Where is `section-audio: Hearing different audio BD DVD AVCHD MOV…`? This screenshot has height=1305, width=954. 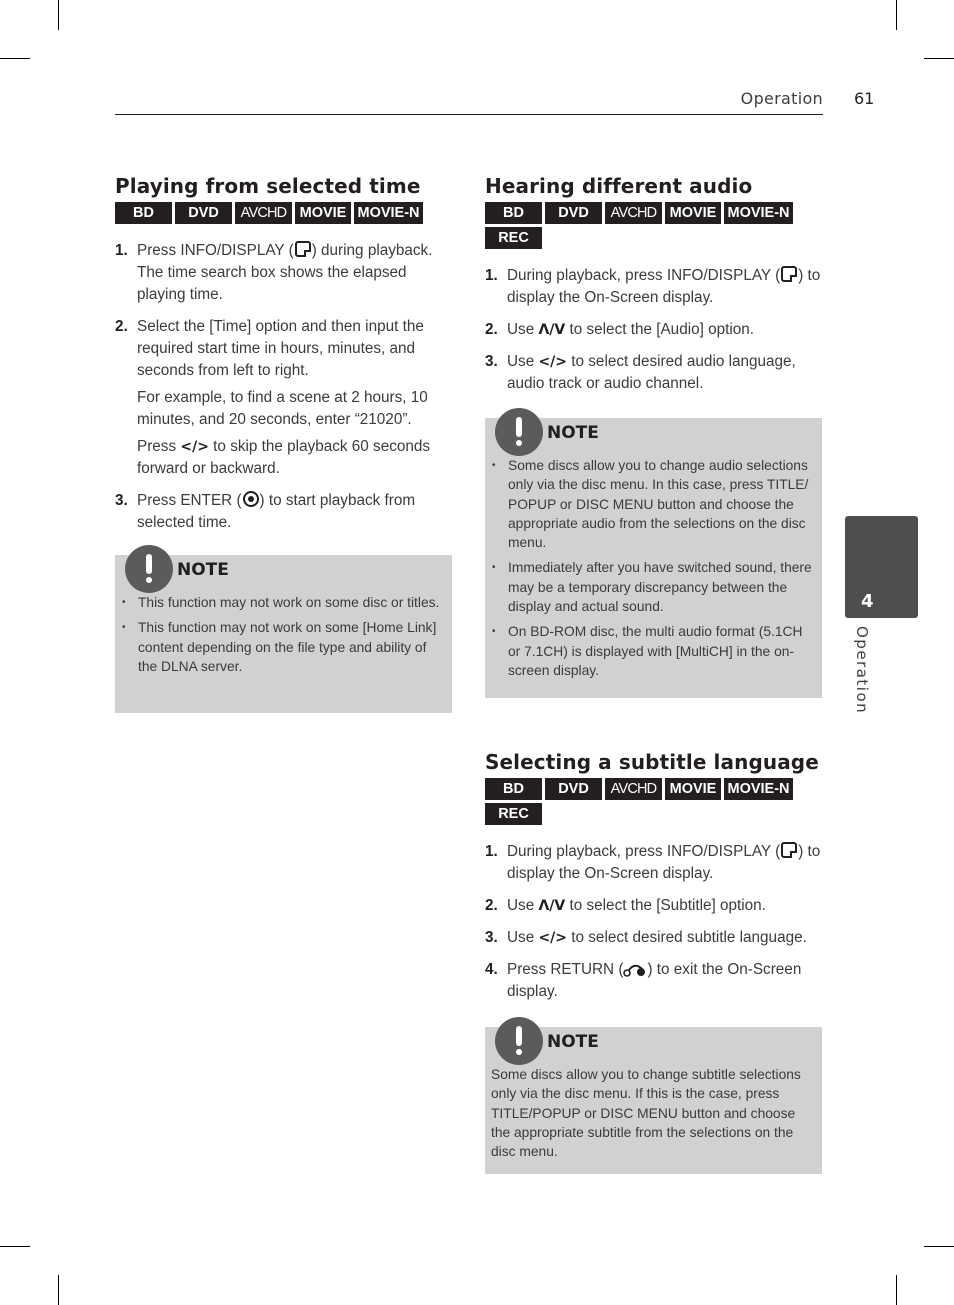
section-audio: Hearing different audio BD DVD AVCHD MOV… is located at coordinates (655, 289).